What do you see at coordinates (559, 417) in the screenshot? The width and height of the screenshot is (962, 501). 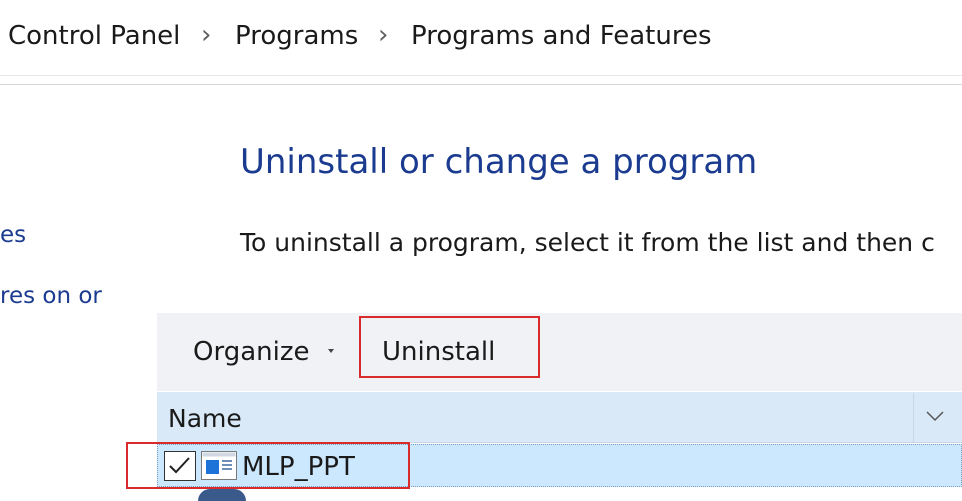 I see `column-header-row` at bounding box center [559, 417].